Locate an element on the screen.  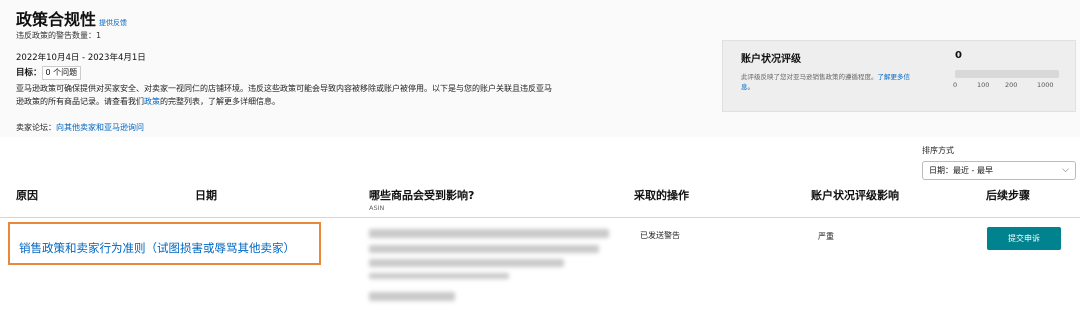
column-subheader-asin: ASIN is located at coordinates (377, 208).